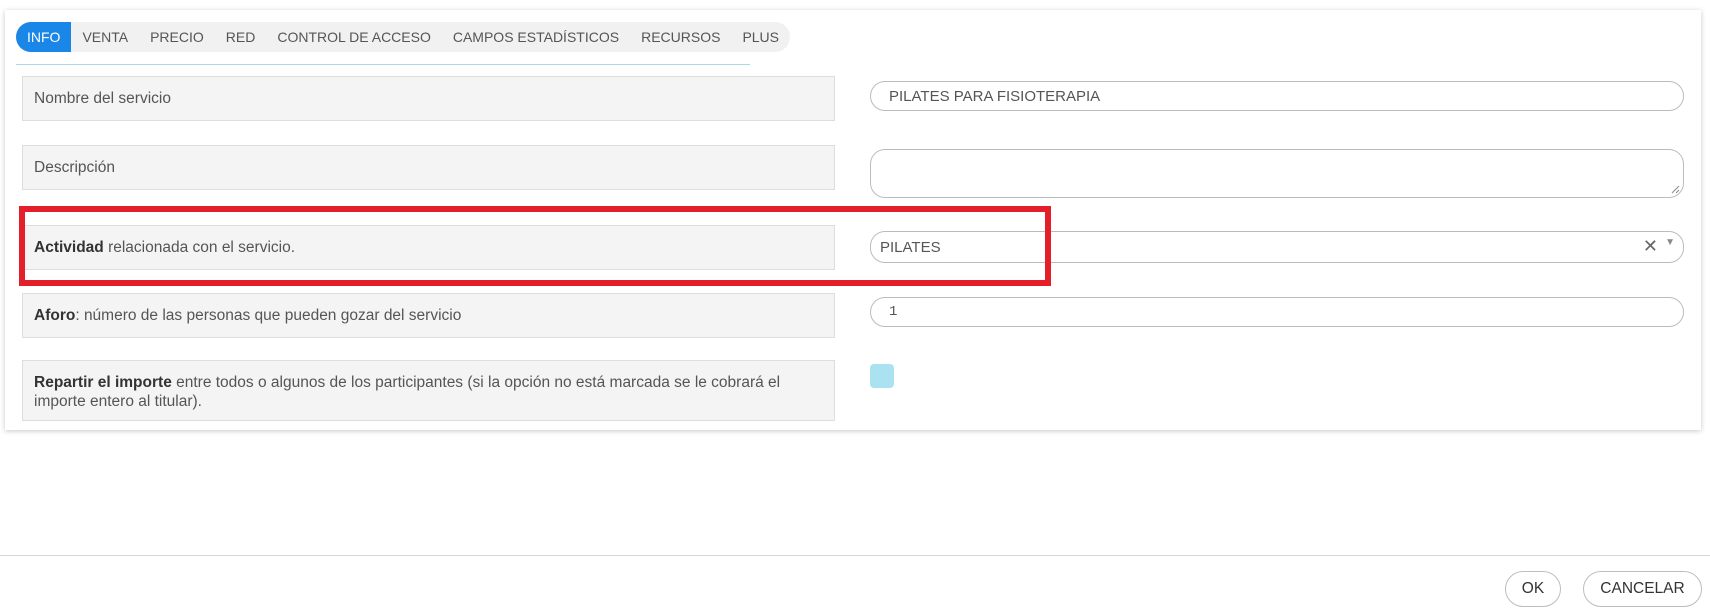 The height and width of the screenshot is (612, 1710). I want to click on nombre-value: PILATES PARA FISIOTERAPIA, so click(995, 96).